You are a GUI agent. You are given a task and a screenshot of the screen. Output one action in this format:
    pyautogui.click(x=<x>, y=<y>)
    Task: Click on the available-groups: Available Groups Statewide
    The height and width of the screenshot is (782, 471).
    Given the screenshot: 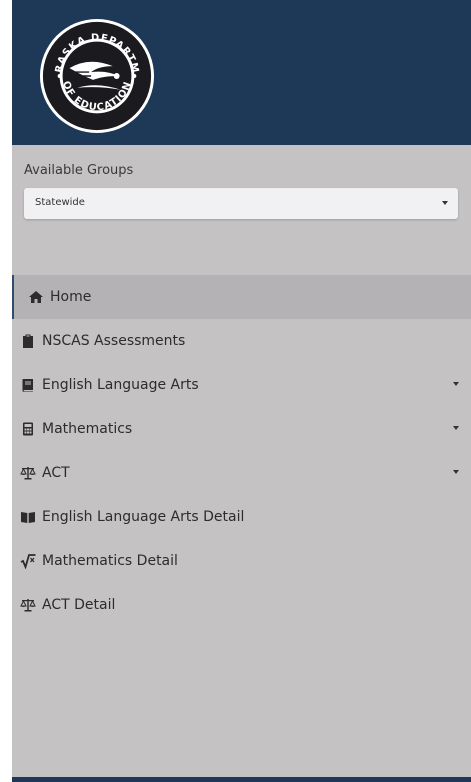 What is the action you would take?
    pyautogui.click(x=241, y=191)
    